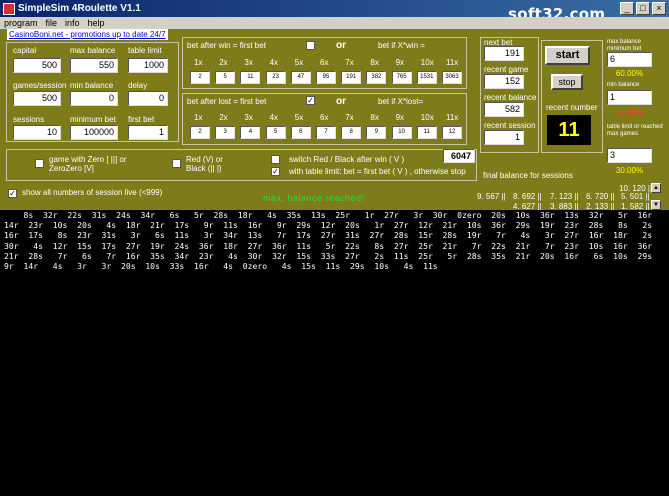  Describe the element at coordinates (426, 77) in the screenshot. I see `win-multiplier-input: 1531` at that location.